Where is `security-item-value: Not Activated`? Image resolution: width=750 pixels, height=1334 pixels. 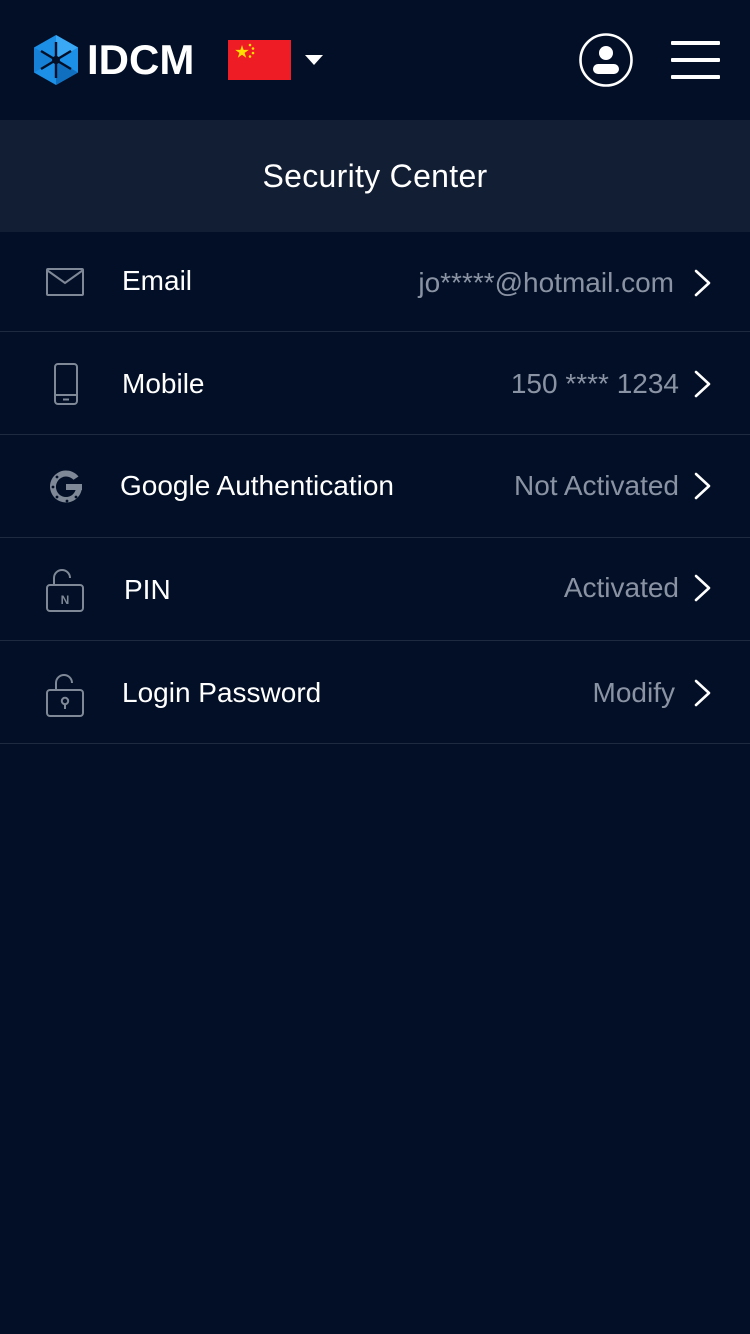 security-item-value: Not Activated is located at coordinates (596, 485).